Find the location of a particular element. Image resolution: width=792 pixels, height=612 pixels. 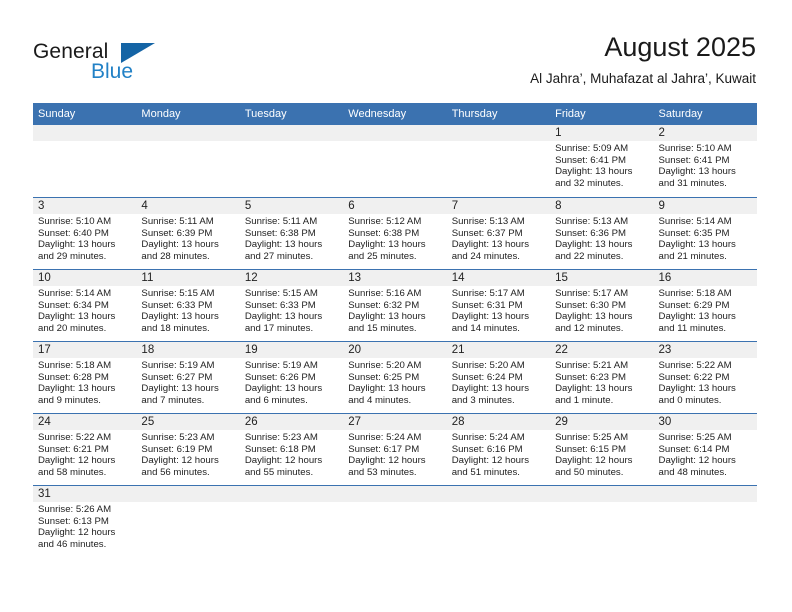

day-daylight2-text: and 1 minute. is located at coordinates (584, 400).